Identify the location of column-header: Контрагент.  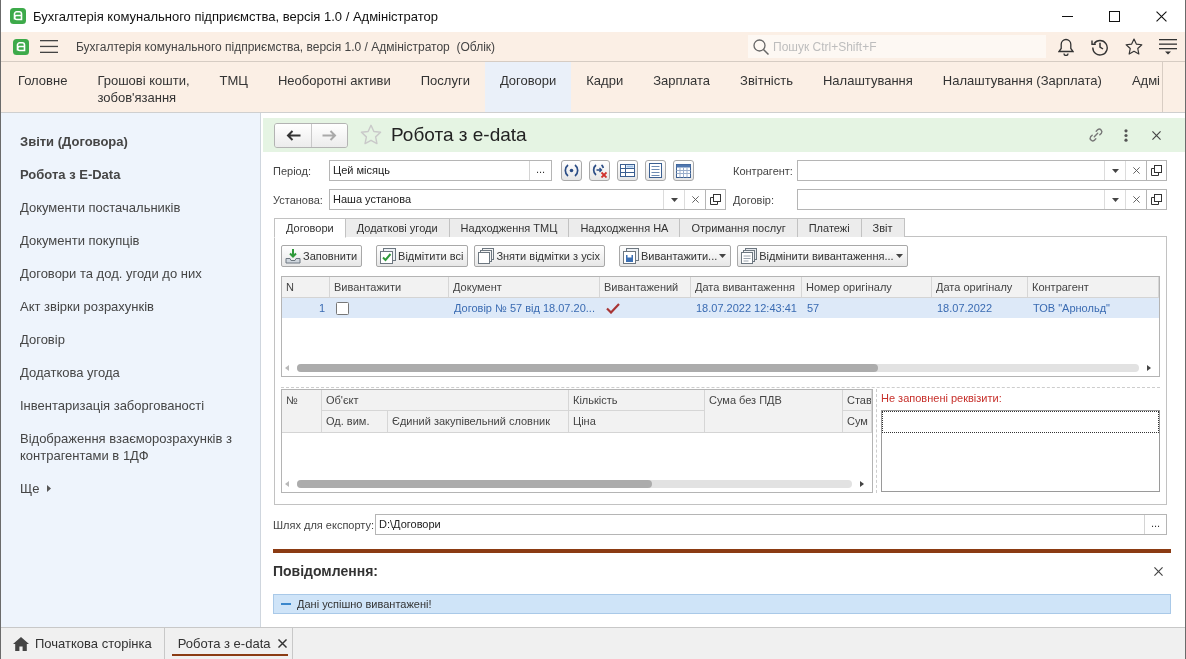
(1093, 287).